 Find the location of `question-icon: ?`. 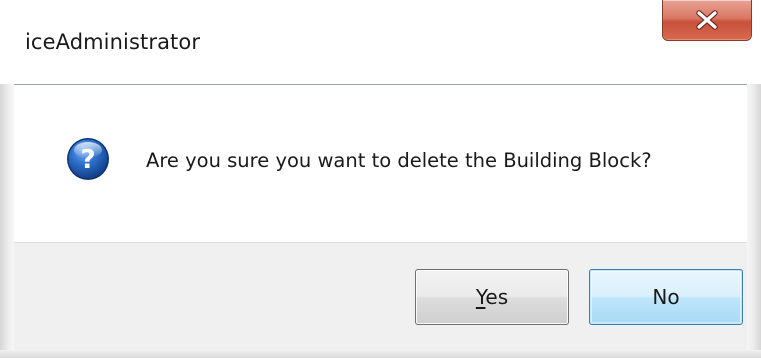

question-icon: ? is located at coordinates (88, 159).